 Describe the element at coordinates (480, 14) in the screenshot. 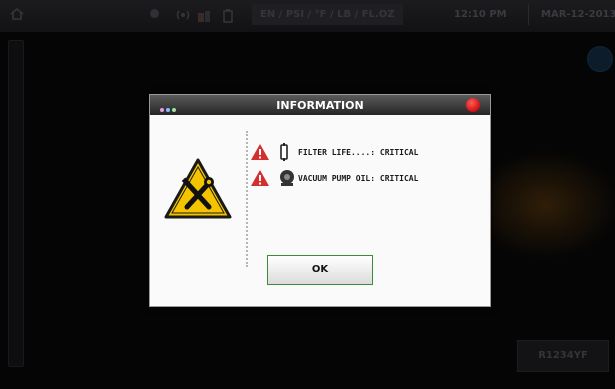

I see `clock-time: 12:10 PM` at that location.